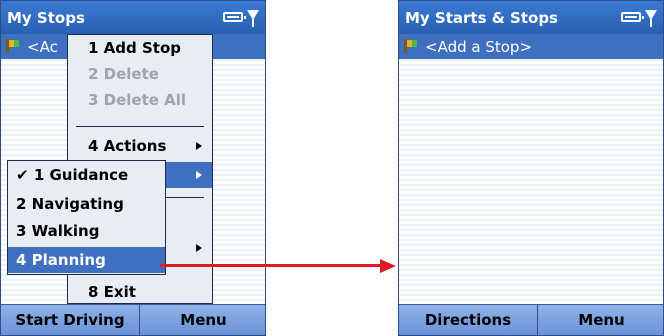 The height and width of the screenshot is (336, 664). I want to click on app-title: My Stops, so click(46, 18).